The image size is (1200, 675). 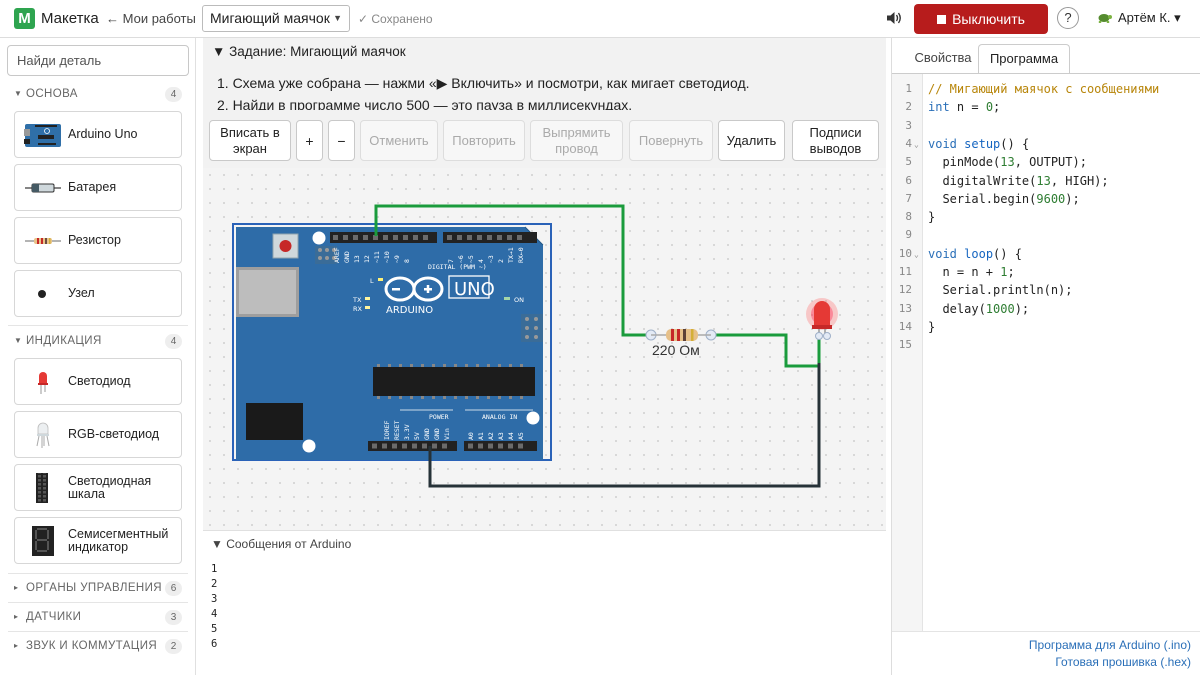 What do you see at coordinates (1046, 162) in the screenshot?
I see `code-line: 5 pinMode(13, OUTPUT);` at bounding box center [1046, 162].